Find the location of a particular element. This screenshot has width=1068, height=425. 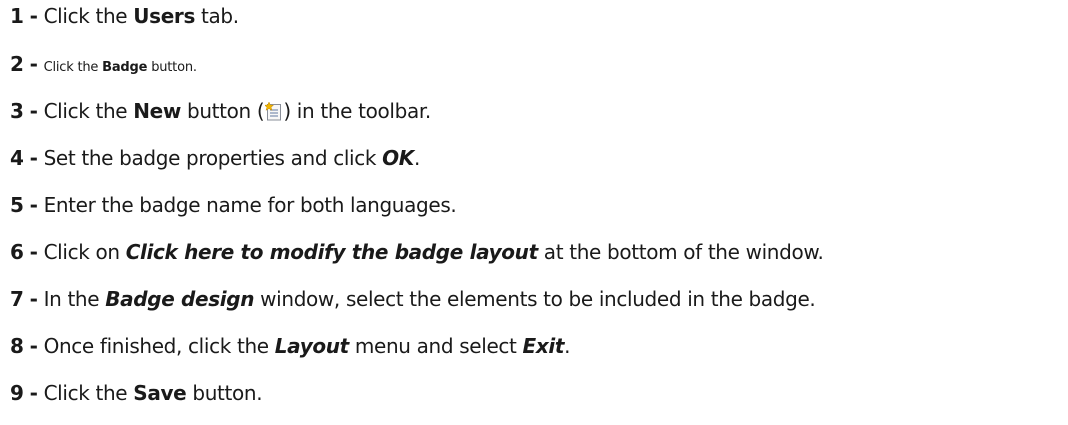

step-text: Click the Users tab. is located at coordinates (141, 16).